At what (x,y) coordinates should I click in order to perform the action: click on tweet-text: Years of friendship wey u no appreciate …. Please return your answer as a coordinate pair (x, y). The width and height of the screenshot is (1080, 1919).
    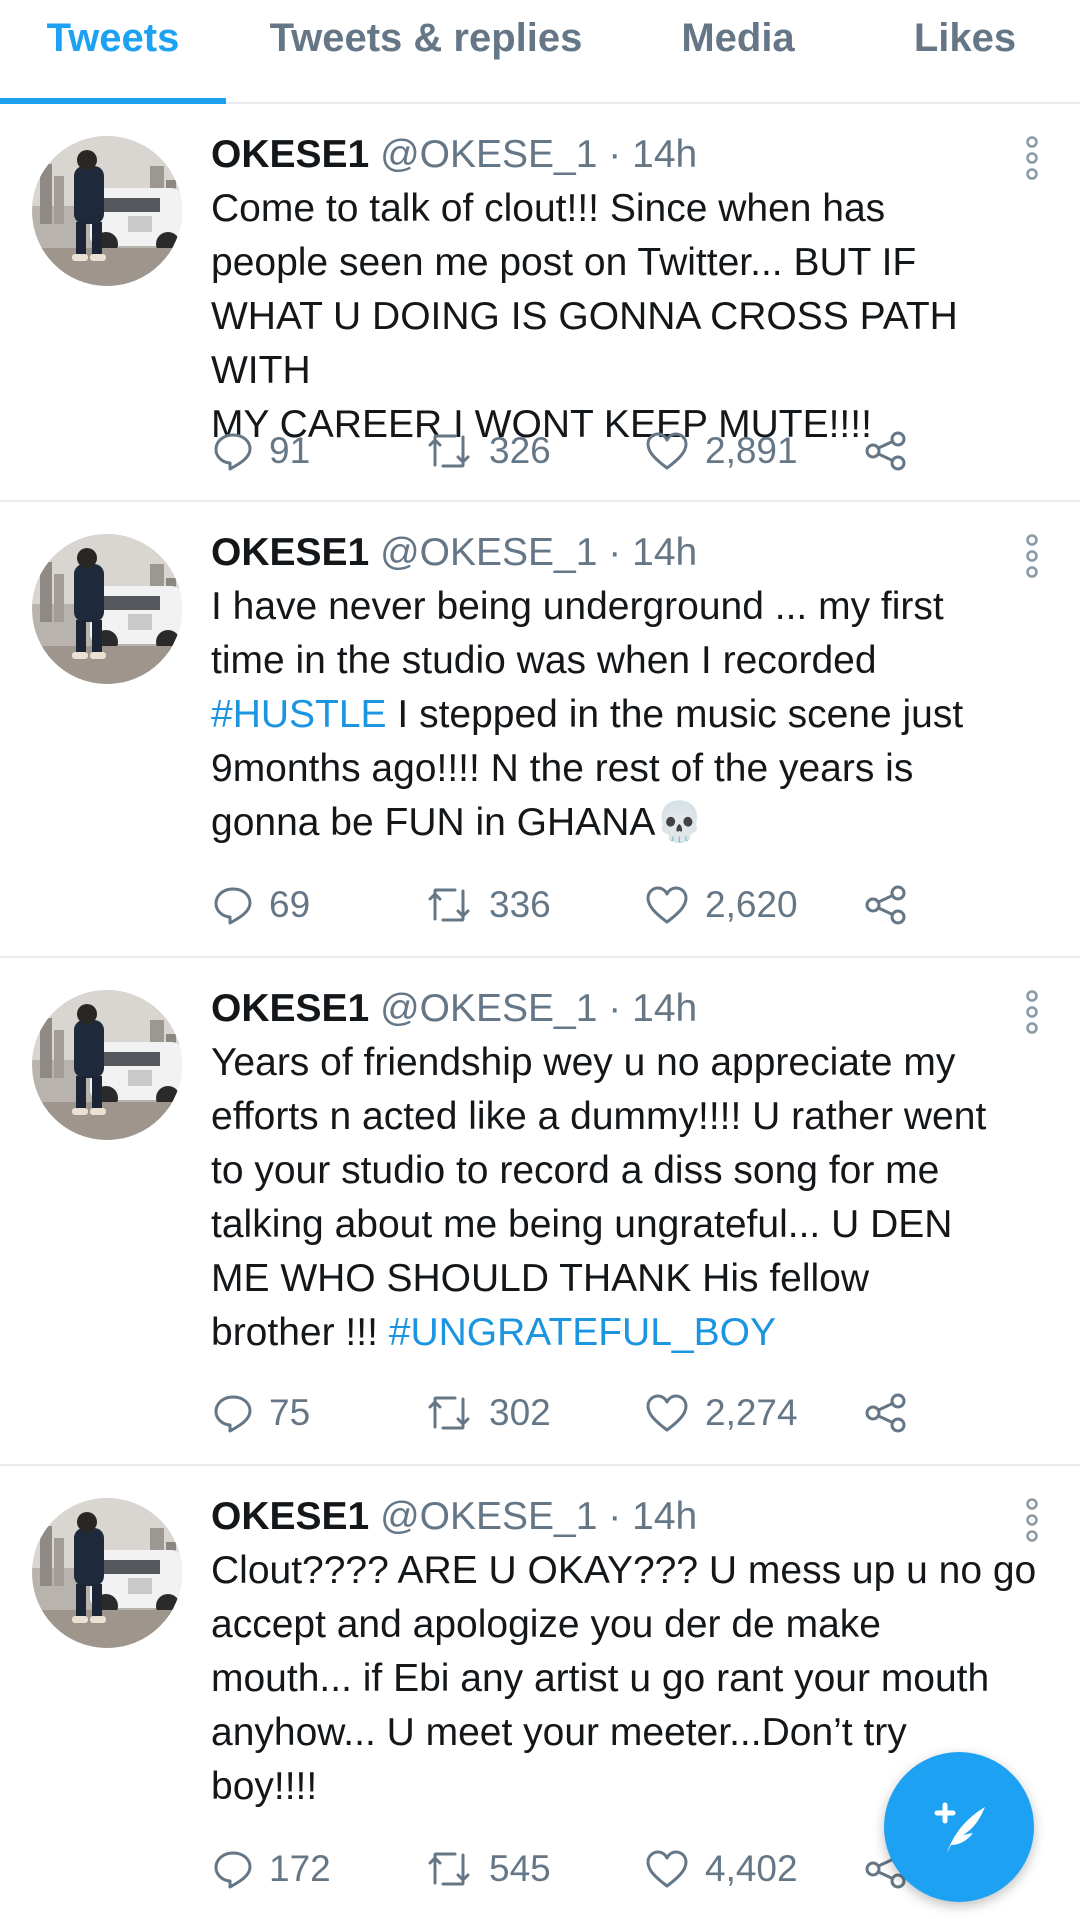
    Looking at the image, I should click on (631, 1198).